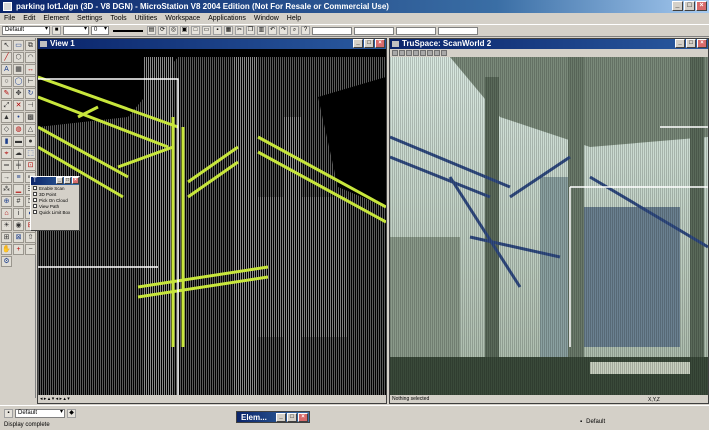  Describe the element at coordinates (18, 201) in the screenshot. I see `grid-icon: #` at that location.